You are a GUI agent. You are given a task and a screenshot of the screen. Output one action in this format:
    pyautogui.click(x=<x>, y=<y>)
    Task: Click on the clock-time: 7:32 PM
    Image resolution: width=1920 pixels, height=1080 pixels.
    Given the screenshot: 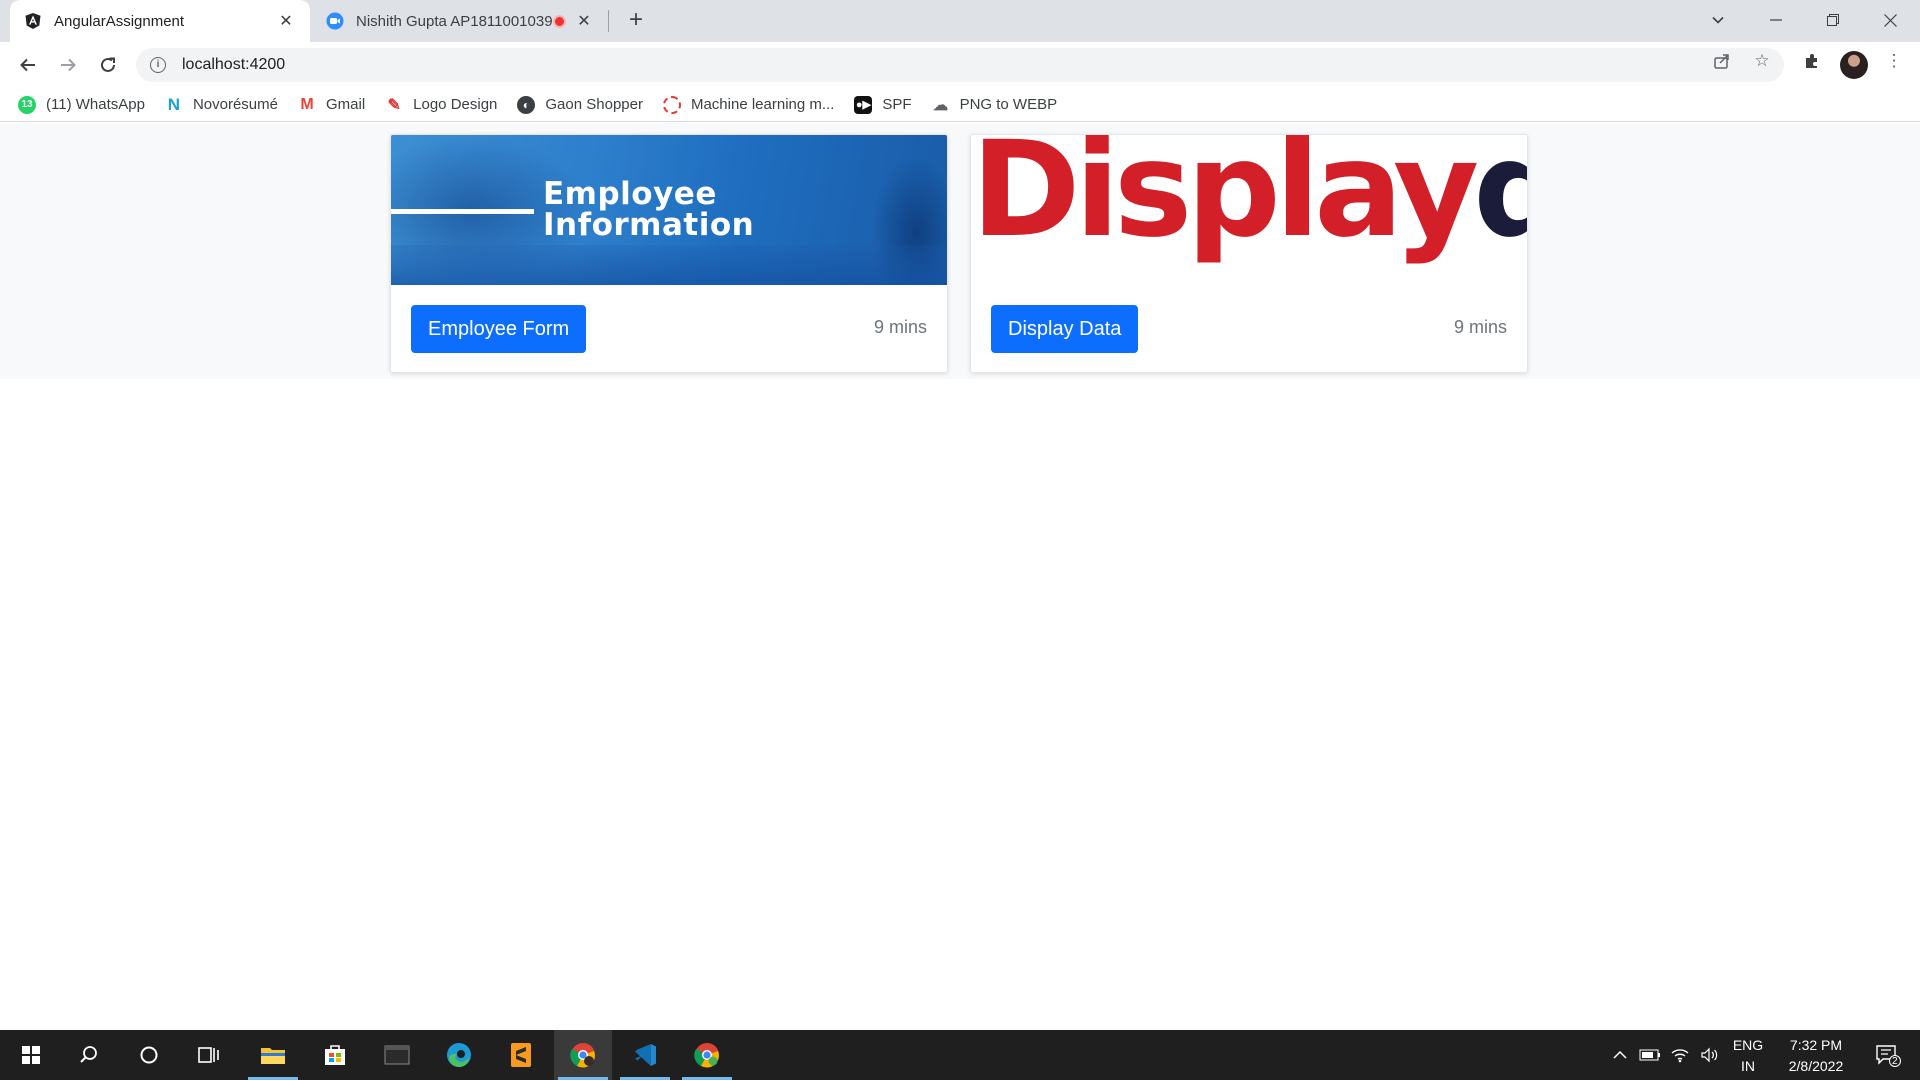 What is the action you would take?
    pyautogui.click(x=1816, y=1045)
    